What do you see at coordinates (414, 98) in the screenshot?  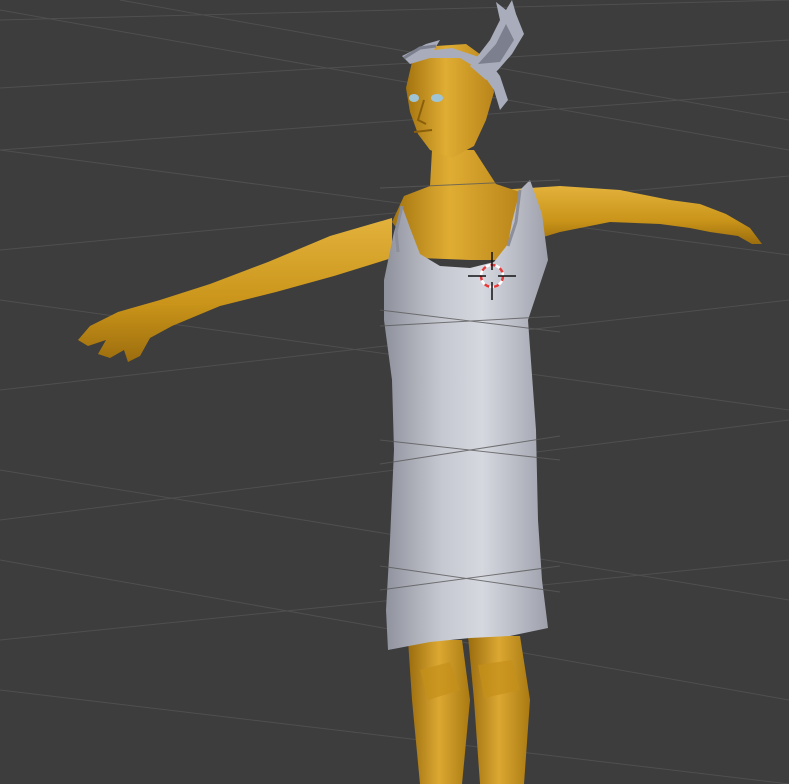 I see `left-eye` at bounding box center [414, 98].